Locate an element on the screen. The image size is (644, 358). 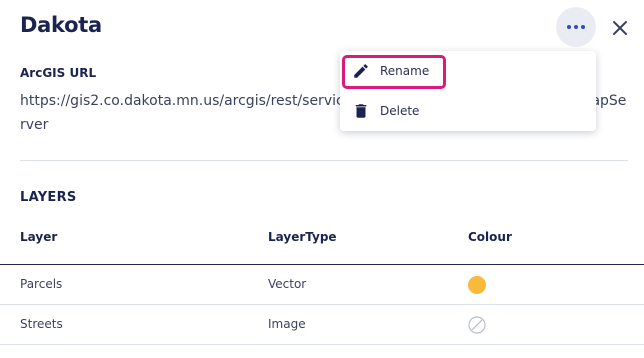
more-options-button is located at coordinates (576, 27).